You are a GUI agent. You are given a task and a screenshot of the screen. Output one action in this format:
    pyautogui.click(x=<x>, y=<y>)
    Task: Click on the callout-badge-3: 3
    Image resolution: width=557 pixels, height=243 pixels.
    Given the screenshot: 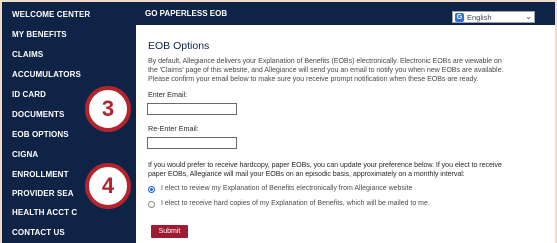 What is the action you would take?
    pyautogui.click(x=108, y=109)
    